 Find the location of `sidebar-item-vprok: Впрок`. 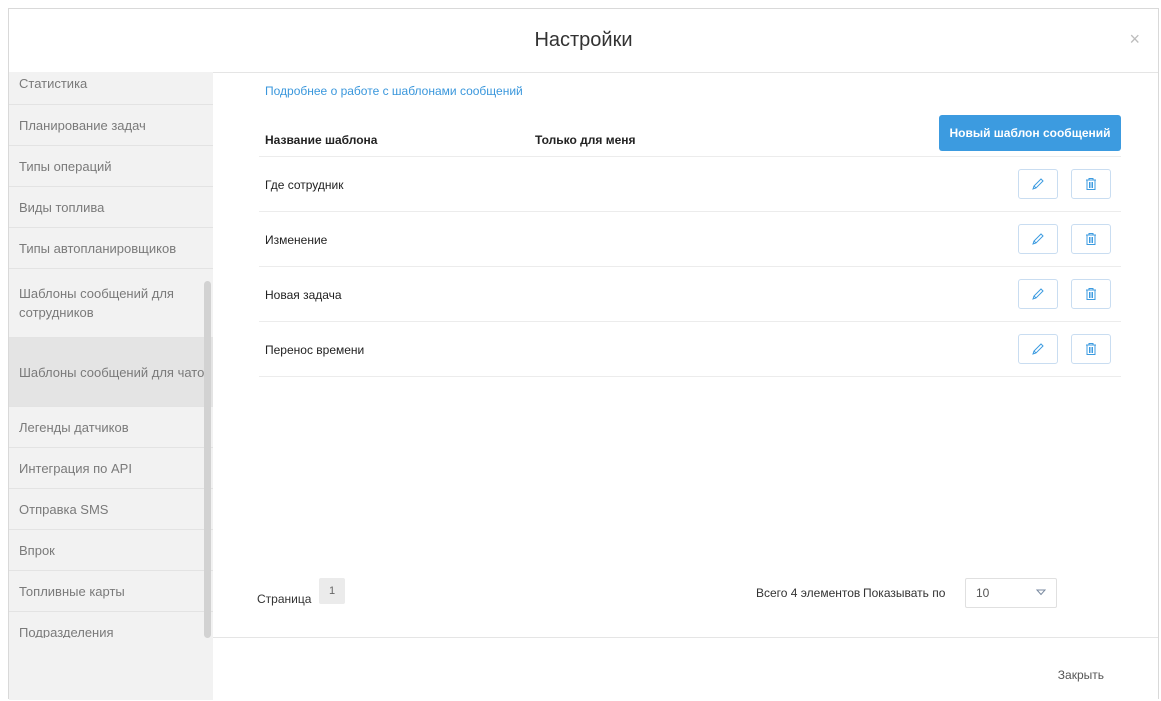

sidebar-item-vprok: Впрок is located at coordinates (111, 550).